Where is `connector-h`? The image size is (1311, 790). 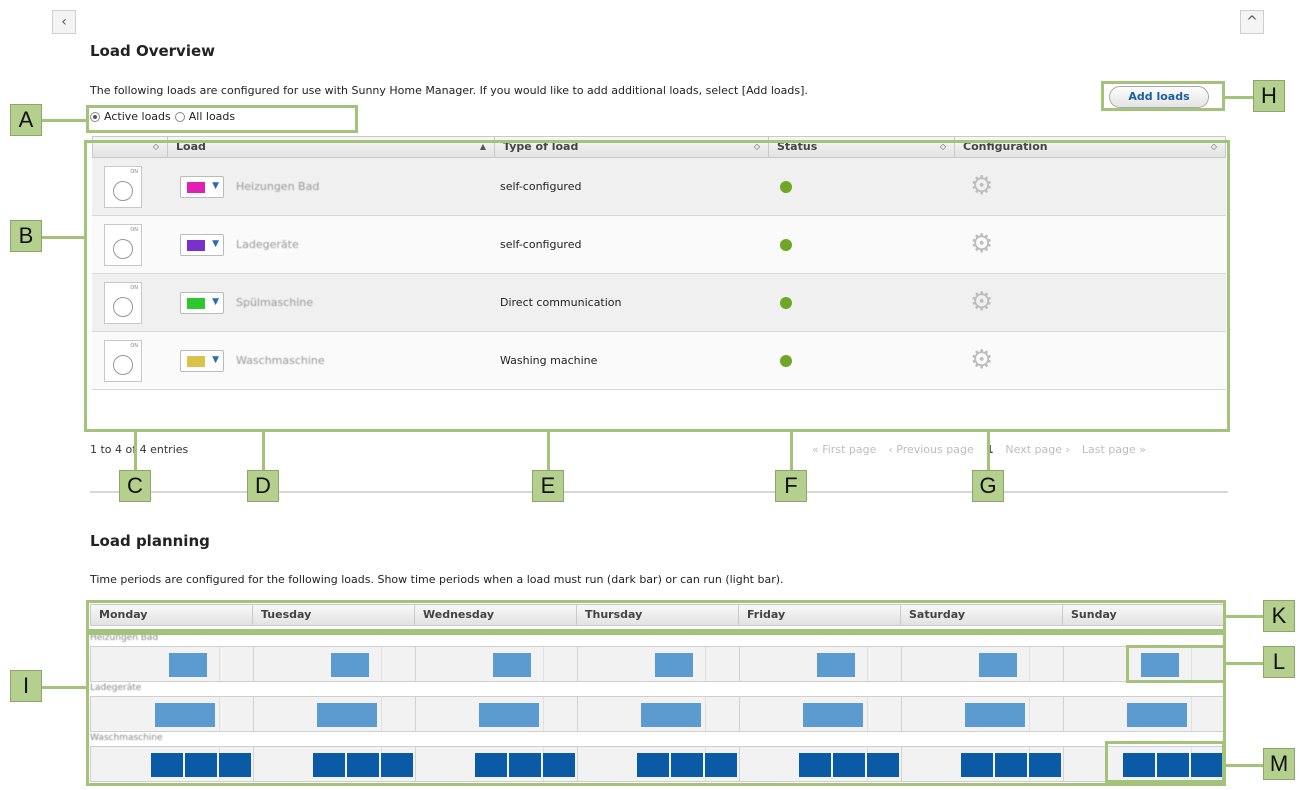
connector-h is located at coordinates (1239, 97).